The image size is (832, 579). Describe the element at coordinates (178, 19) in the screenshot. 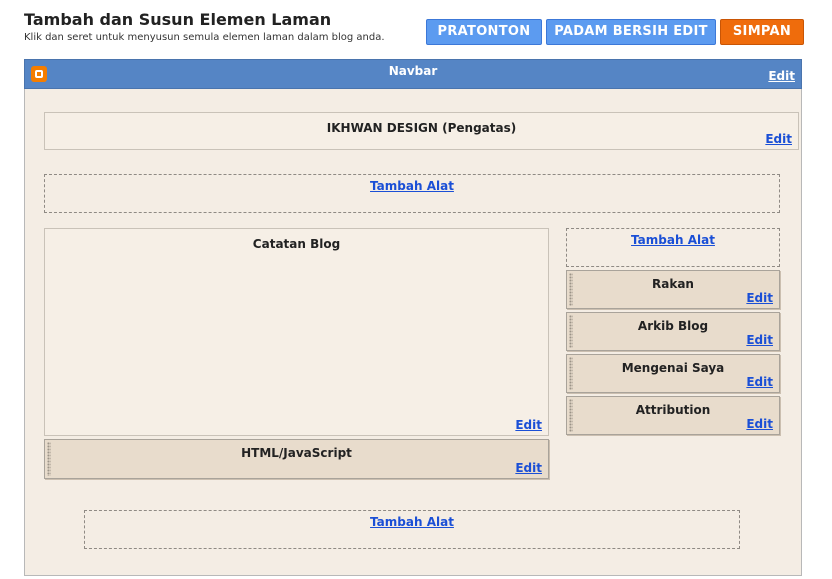

I see `page-title: Tambah dan Susun Elemen Laman` at that location.